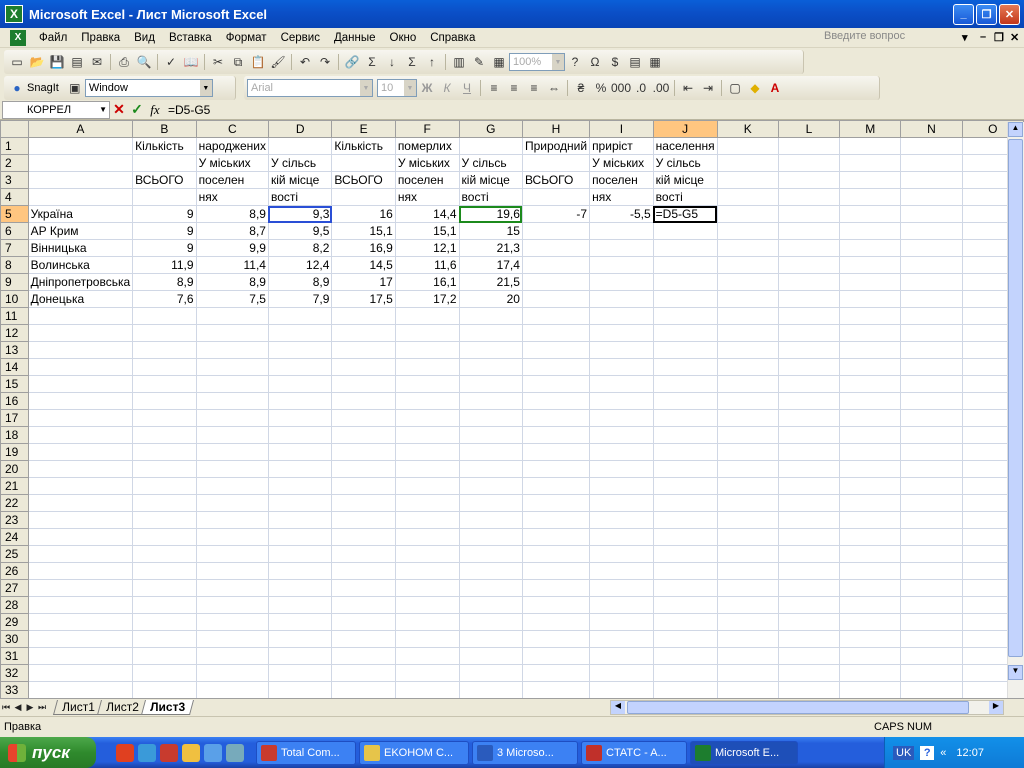 The height and width of the screenshot is (768, 1024). What do you see at coordinates (595, 62) in the screenshot?
I see `symbol-icon: Ω` at bounding box center [595, 62].